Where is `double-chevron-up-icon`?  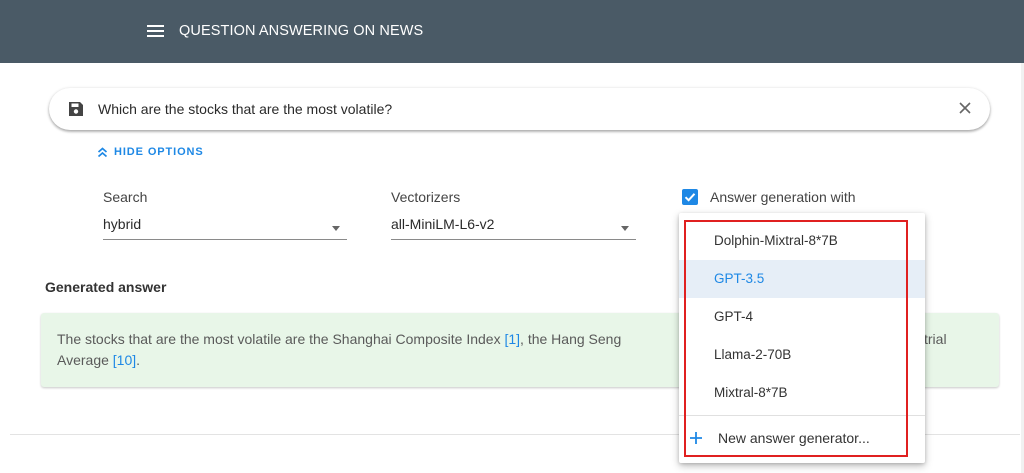
double-chevron-up-icon is located at coordinates (102, 151).